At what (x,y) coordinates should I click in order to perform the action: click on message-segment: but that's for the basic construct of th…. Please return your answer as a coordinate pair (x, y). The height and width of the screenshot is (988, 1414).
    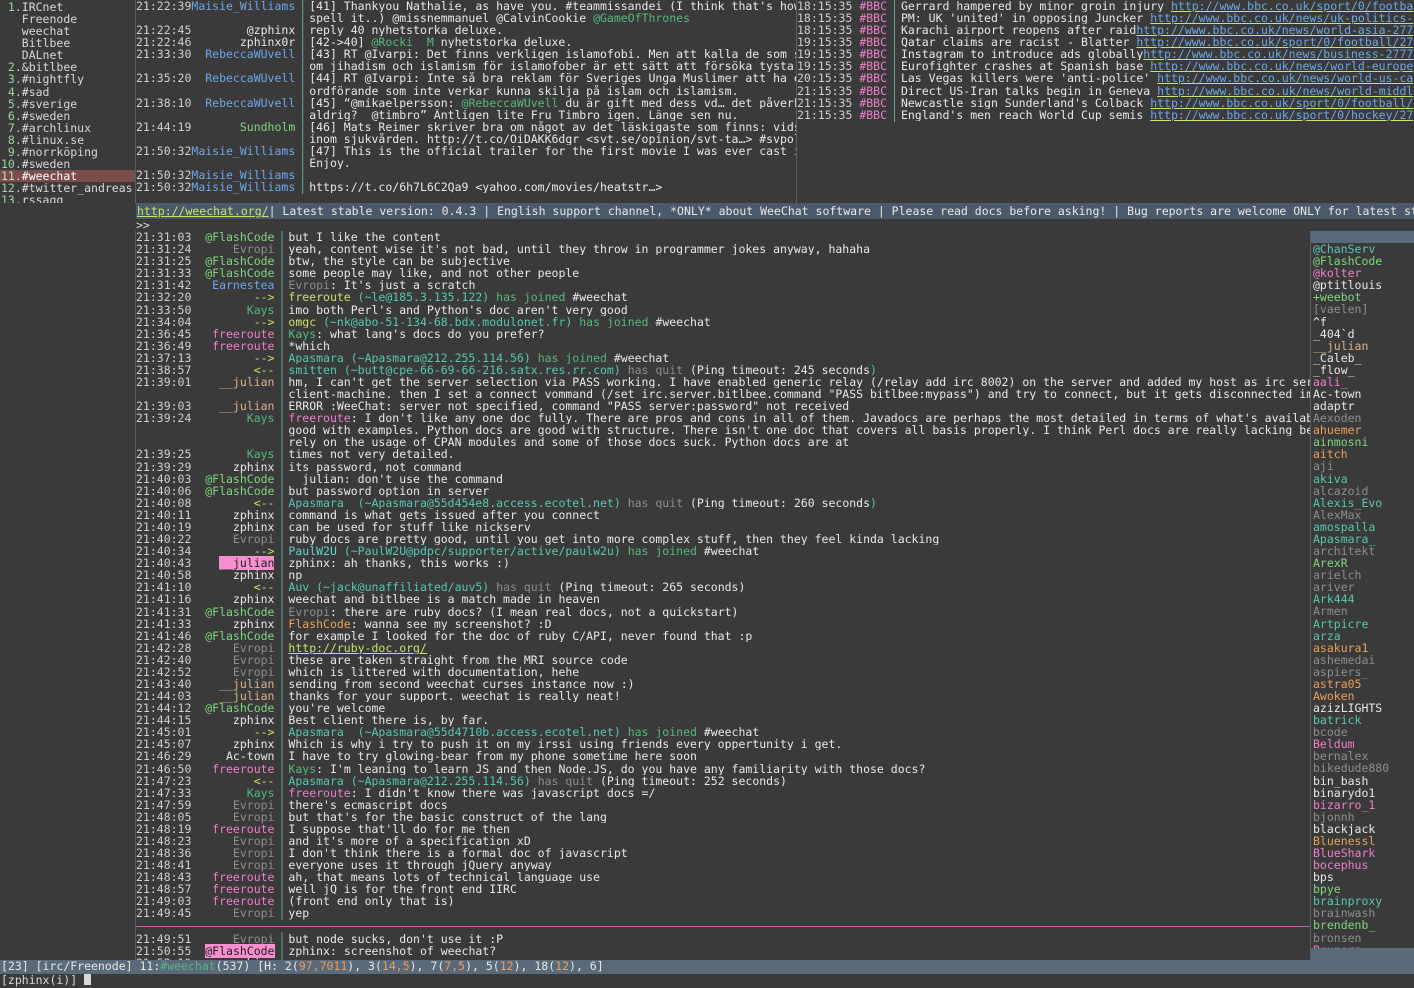
    Looking at the image, I should click on (447, 816).